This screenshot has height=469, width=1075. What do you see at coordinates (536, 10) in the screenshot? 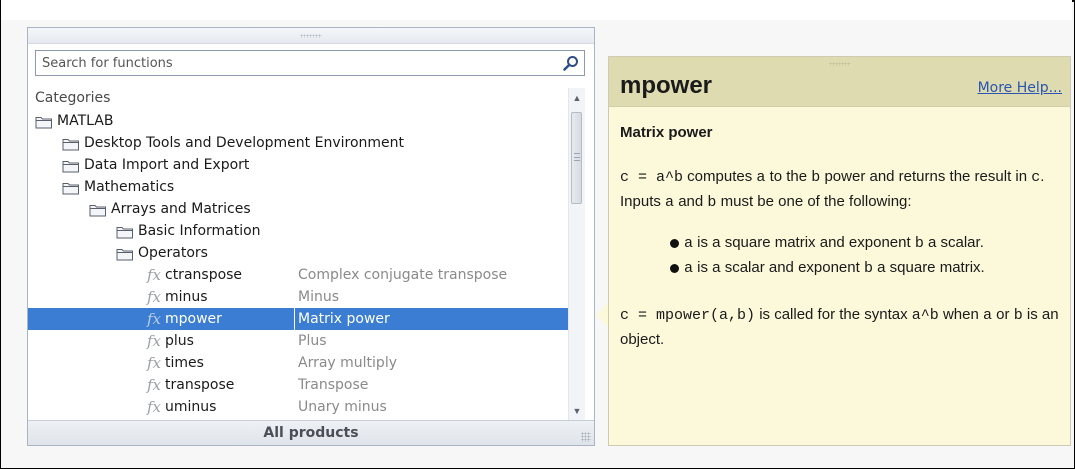
I see `window-top-strip` at bounding box center [536, 10].